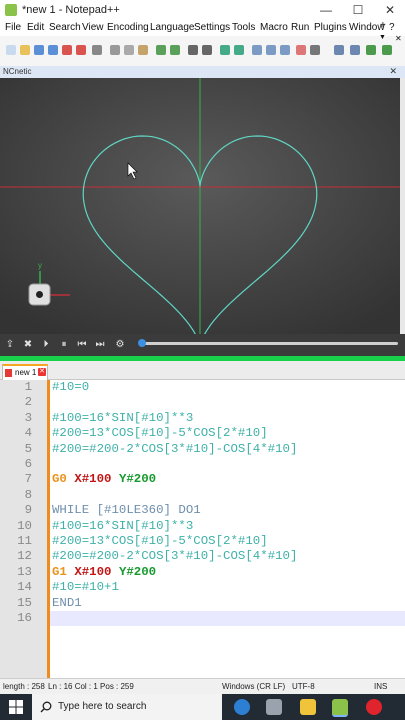 The width and height of the screenshot is (405, 720). What do you see at coordinates (129, 50) in the screenshot?
I see `copy-icon` at bounding box center [129, 50].